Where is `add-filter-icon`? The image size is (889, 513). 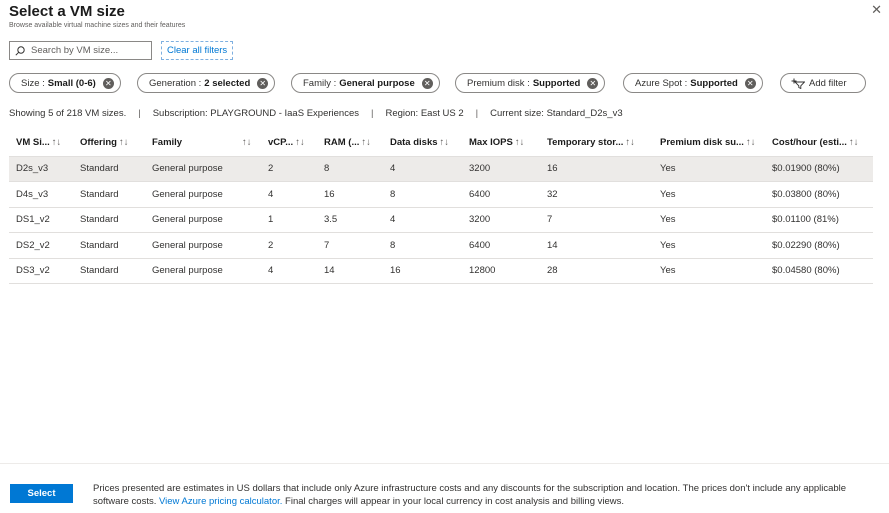 add-filter-icon is located at coordinates (798, 83).